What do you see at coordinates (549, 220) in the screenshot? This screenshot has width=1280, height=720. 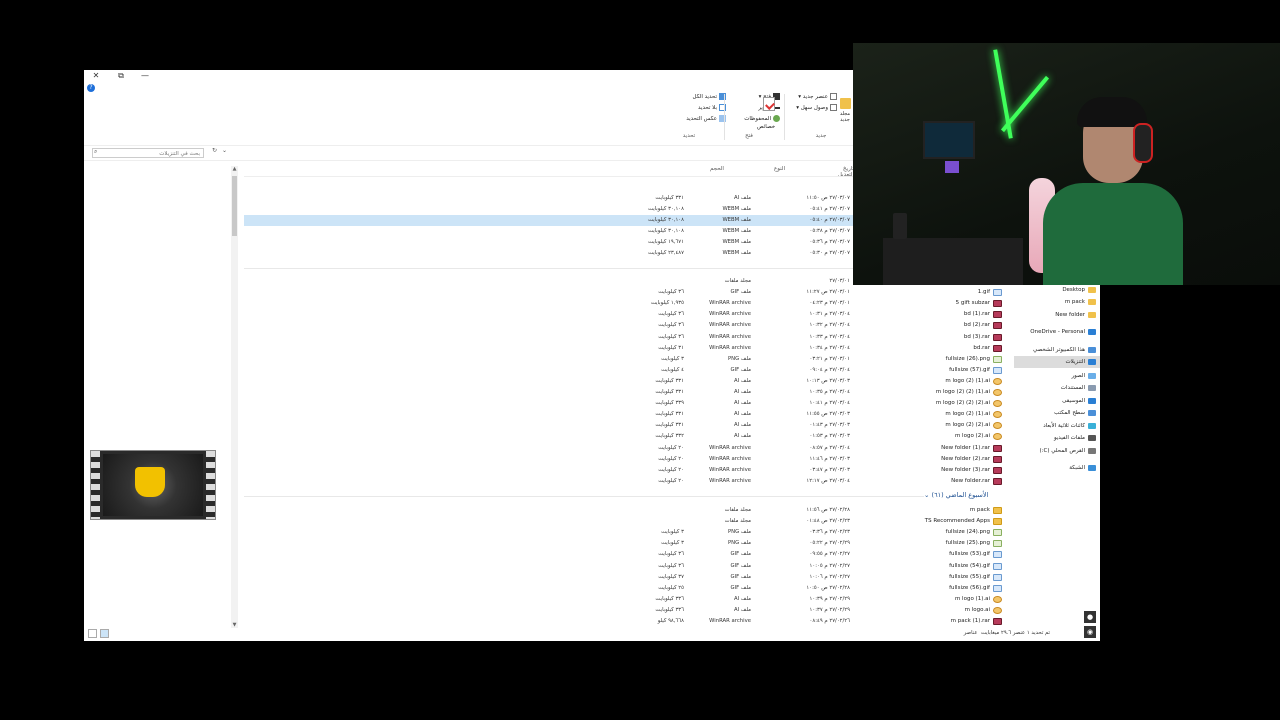 I see `file-row: ٢٧/٠٣/٠٧ م ٠٥:٤٠ ملف WEBM ٣٠,١٠٨ كيلوبايت` at bounding box center [549, 220].